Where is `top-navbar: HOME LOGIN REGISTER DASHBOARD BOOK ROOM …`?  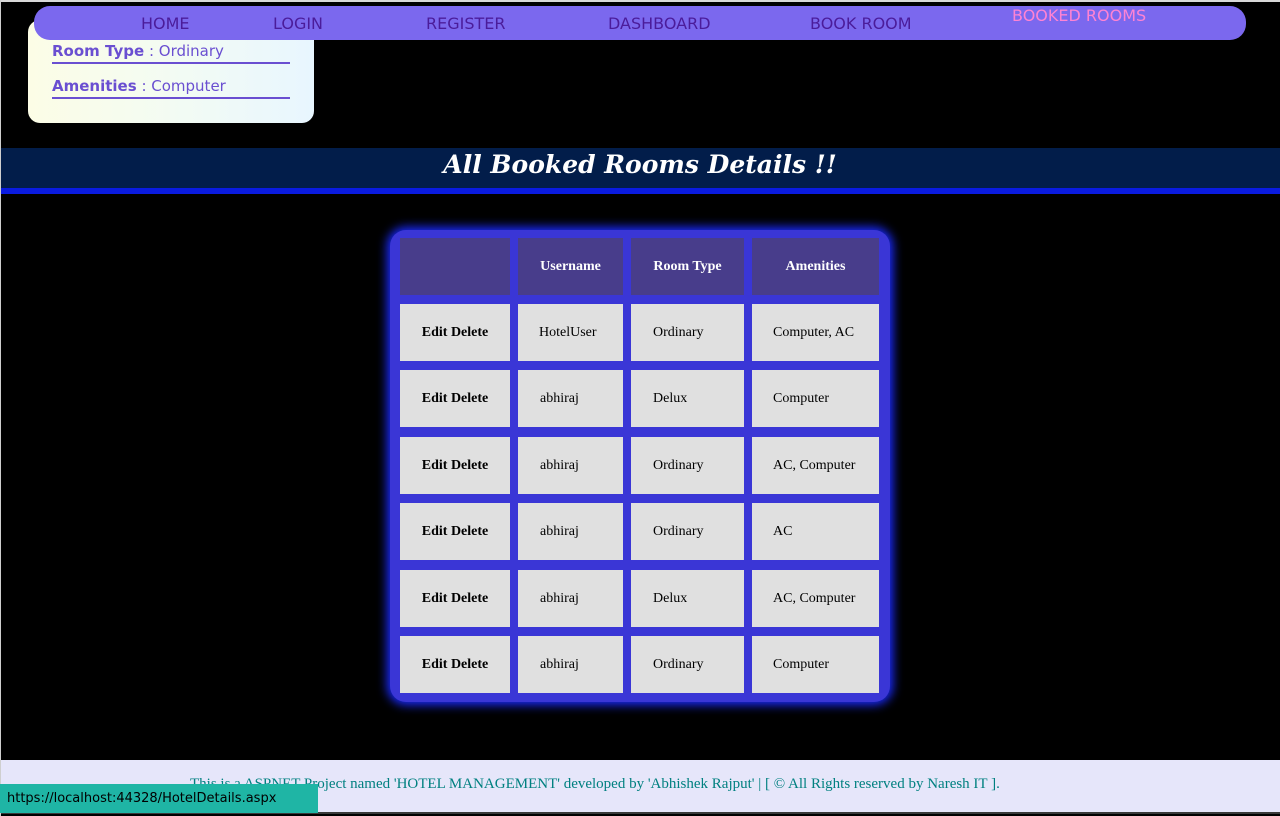 top-navbar: HOME LOGIN REGISTER DASHBOARD BOOK ROOM … is located at coordinates (640, 23).